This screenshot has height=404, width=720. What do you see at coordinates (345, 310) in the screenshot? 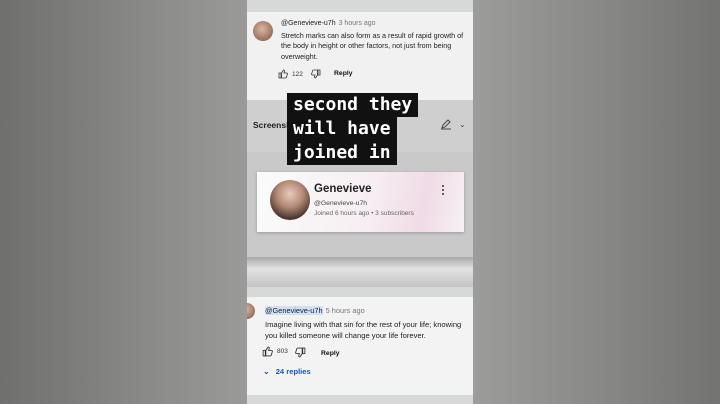
I see `comment-time: 5 hours ago` at bounding box center [345, 310].